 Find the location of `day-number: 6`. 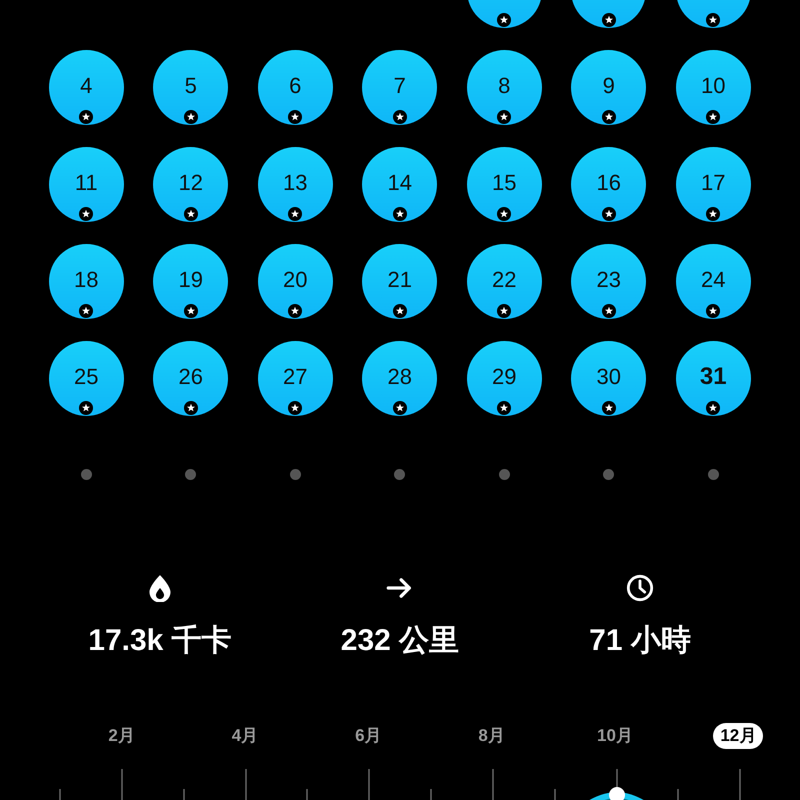

day-number: 6 is located at coordinates (295, 86).